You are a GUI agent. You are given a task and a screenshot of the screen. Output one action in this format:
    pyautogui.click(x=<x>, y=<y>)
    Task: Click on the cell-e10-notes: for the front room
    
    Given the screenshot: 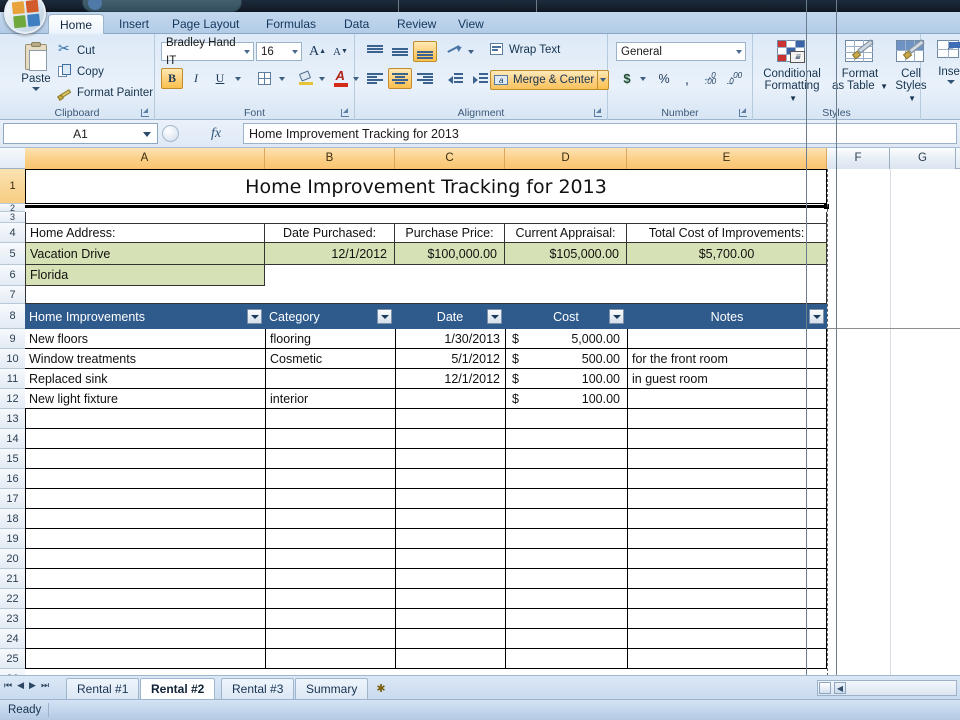 What is the action you would take?
    pyautogui.click(x=727, y=359)
    